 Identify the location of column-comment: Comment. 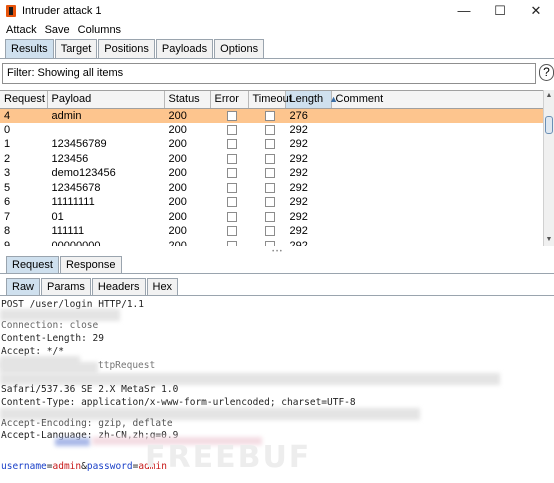
(437, 100).